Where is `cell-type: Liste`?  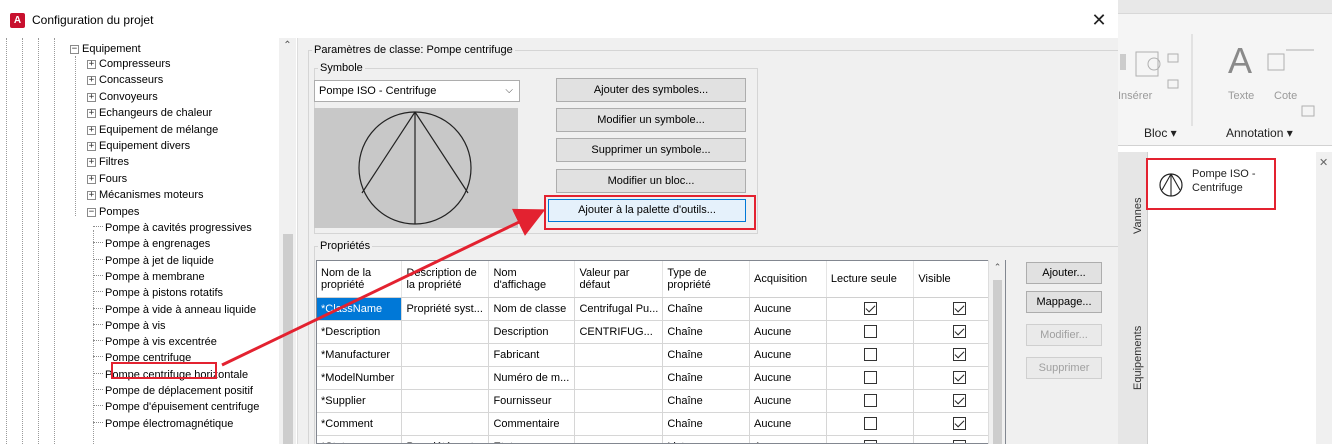 cell-type: Liste is located at coordinates (706, 439).